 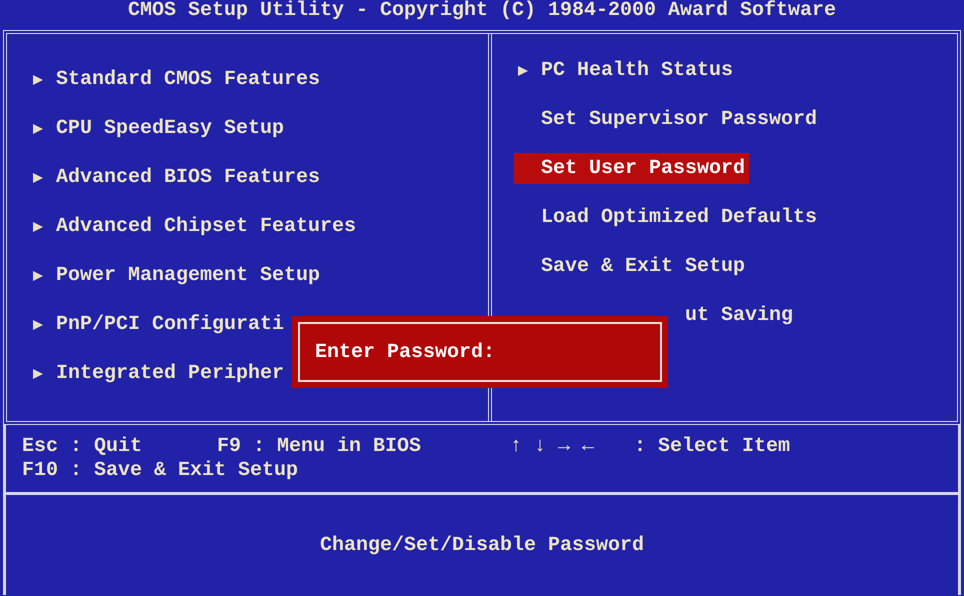 I want to click on menu-item: Set User Password, so click(x=632, y=168).